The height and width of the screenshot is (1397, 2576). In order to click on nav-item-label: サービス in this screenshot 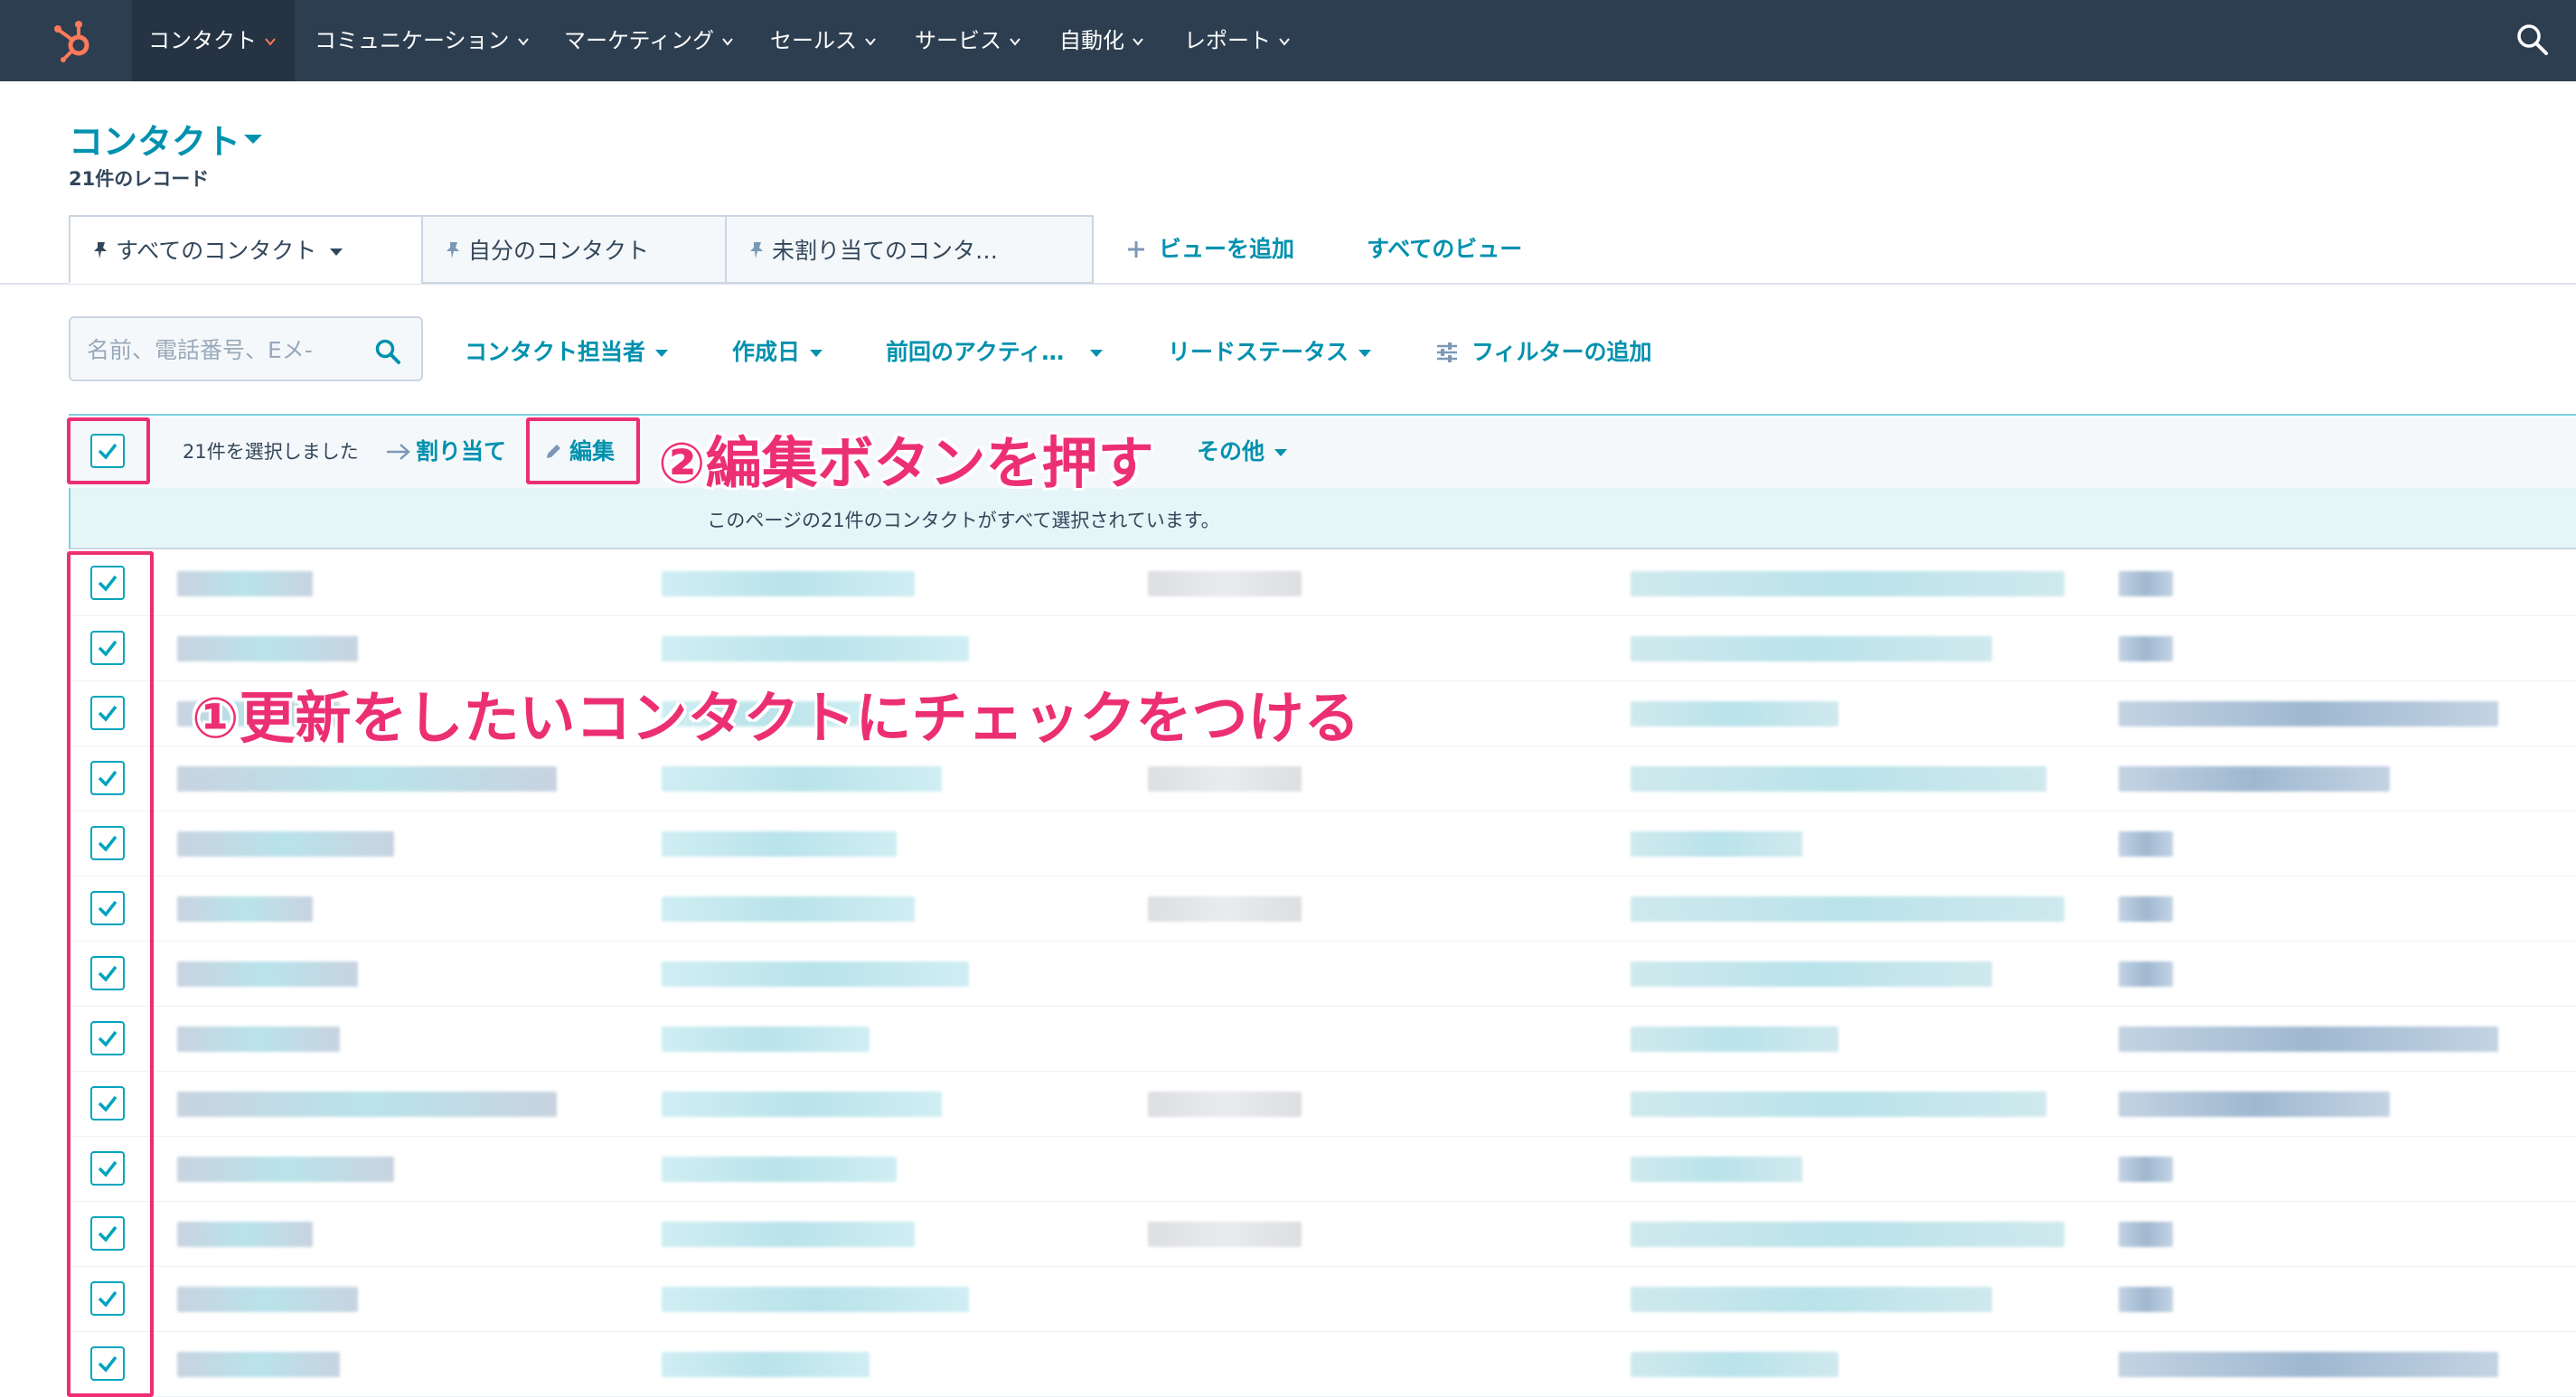, I will do `click(958, 40)`.